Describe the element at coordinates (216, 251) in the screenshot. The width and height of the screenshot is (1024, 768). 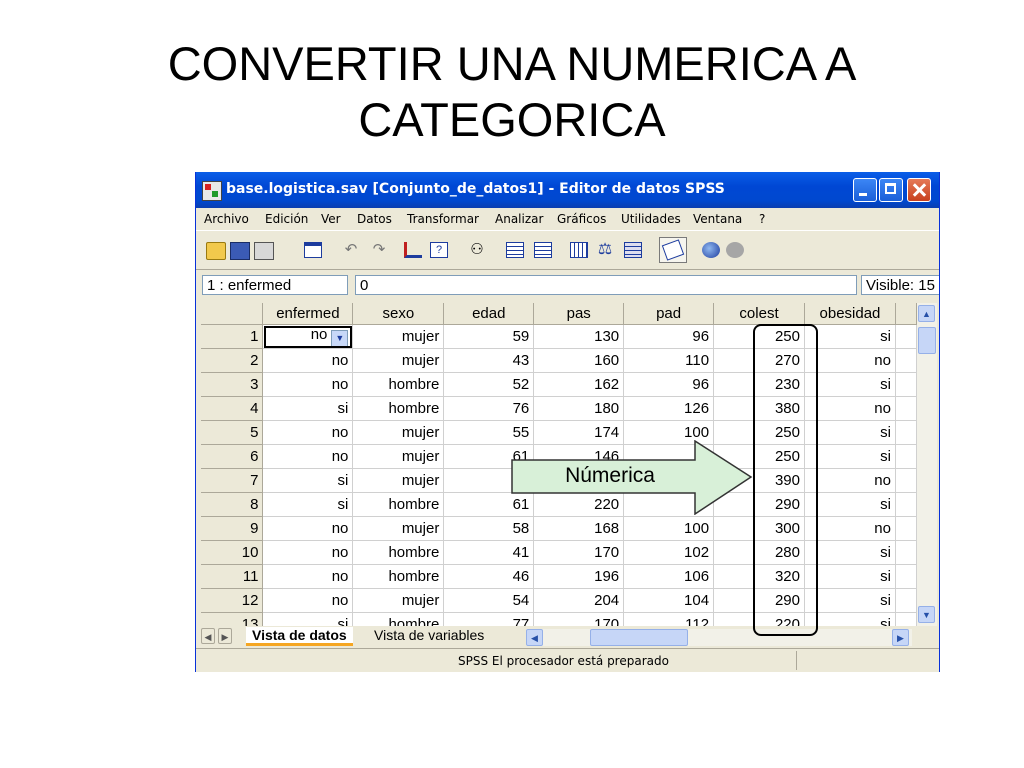
I see `open-icon` at that location.